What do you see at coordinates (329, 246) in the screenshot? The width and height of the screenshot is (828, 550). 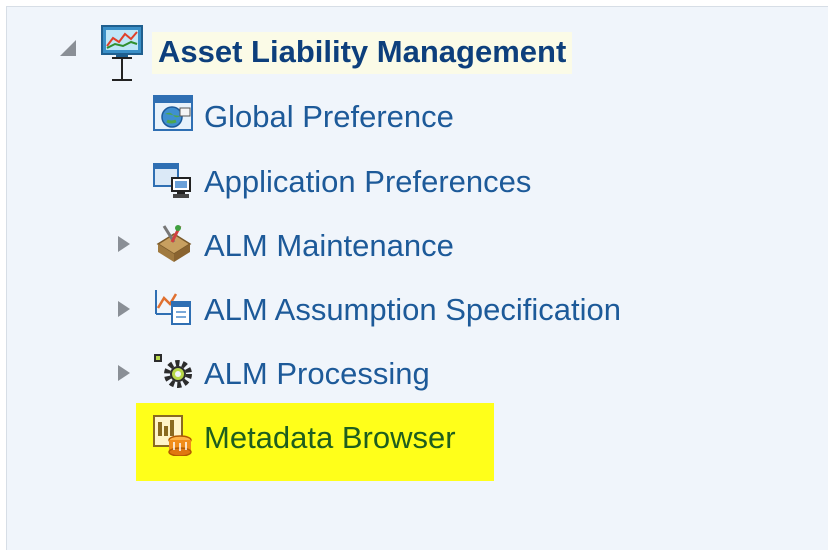 I see `tree-item-alm-maintenance: ALM Maintenance` at bounding box center [329, 246].